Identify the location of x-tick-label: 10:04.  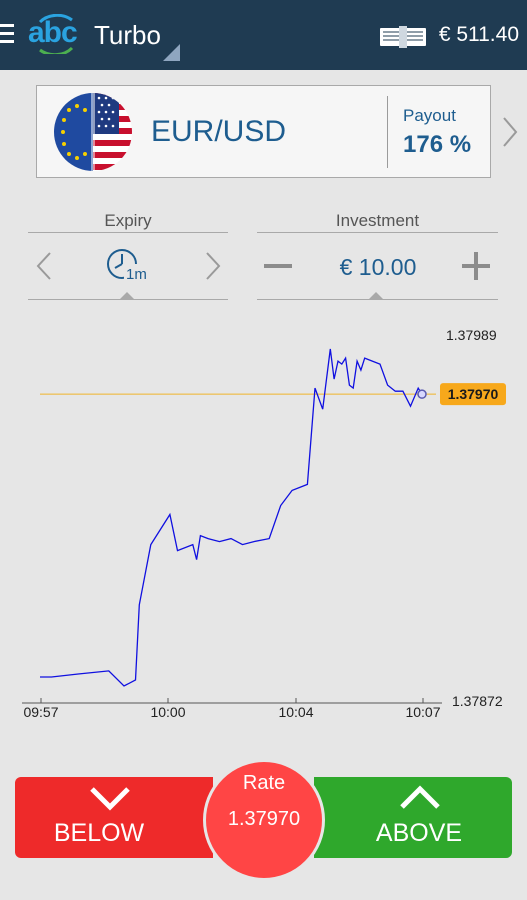
(295, 712).